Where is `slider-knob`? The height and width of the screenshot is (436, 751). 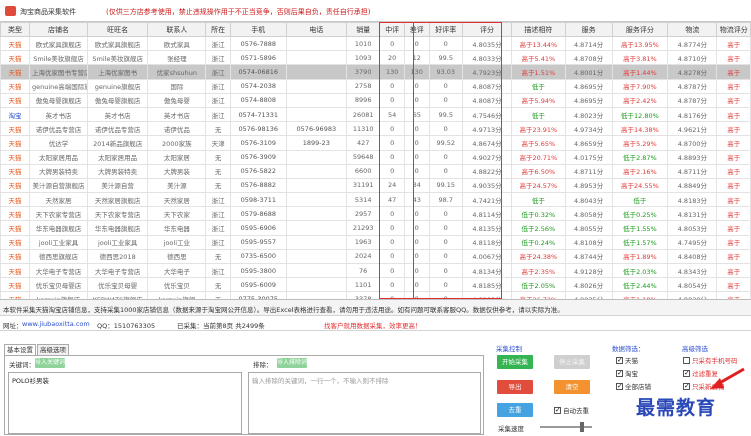 slider-knob is located at coordinates (582, 427).